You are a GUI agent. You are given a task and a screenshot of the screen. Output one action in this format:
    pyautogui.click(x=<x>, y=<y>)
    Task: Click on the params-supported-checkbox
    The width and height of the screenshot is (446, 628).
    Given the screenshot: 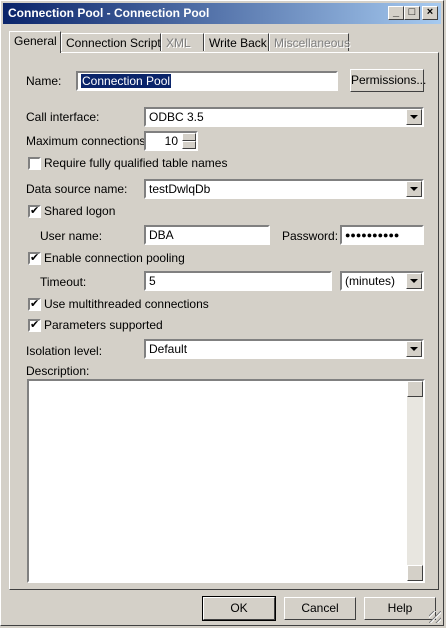 What is the action you would take?
    pyautogui.click(x=34, y=325)
    